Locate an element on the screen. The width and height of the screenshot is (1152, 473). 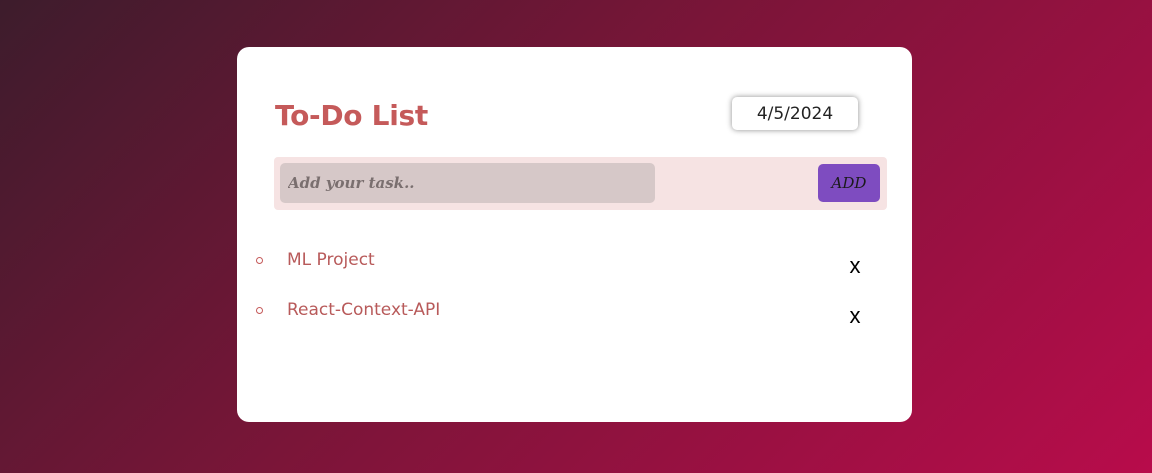
task-list: ML Project x React-Context-API x is located at coordinates (574, 295).